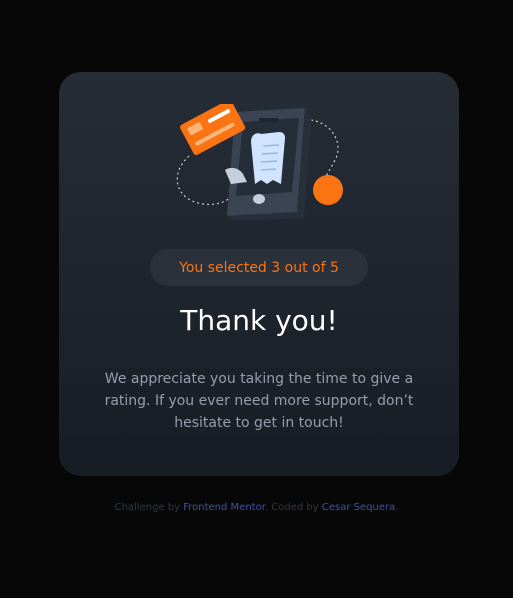 Image resolution: width=513 pixels, height=598 pixels. What do you see at coordinates (358, 507) in the screenshot?
I see `author-link: Cesar Sequera` at bounding box center [358, 507].